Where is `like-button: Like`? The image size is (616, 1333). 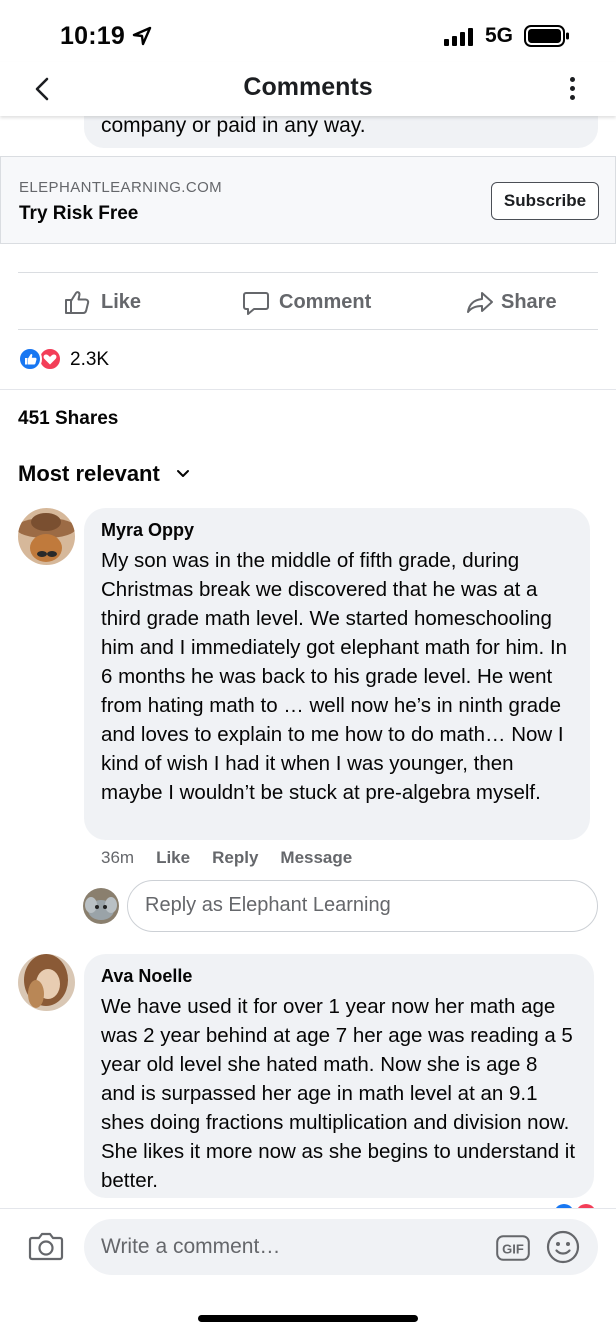 like-button: Like is located at coordinates (113, 302).